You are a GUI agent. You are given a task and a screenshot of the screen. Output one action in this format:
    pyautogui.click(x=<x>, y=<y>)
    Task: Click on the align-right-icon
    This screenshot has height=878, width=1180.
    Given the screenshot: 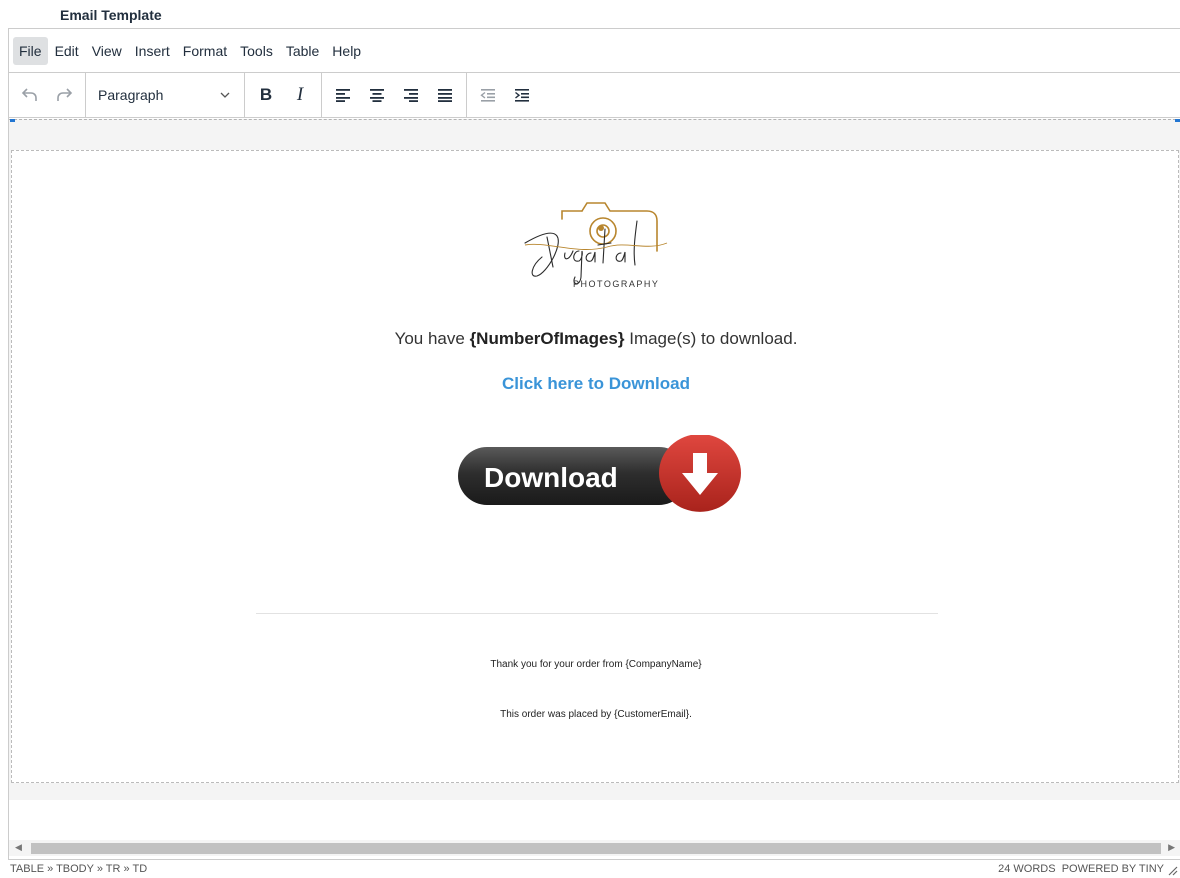 What is the action you would take?
    pyautogui.click(x=411, y=95)
    